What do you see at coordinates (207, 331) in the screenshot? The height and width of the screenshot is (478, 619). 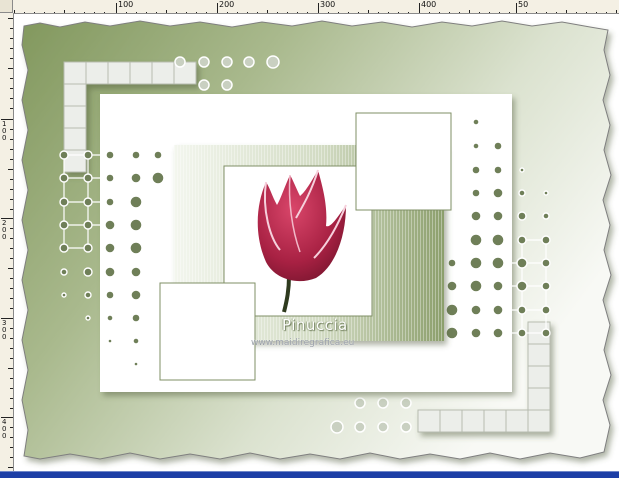 I see `white-square-bottom-left` at bounding box center [207, 331].